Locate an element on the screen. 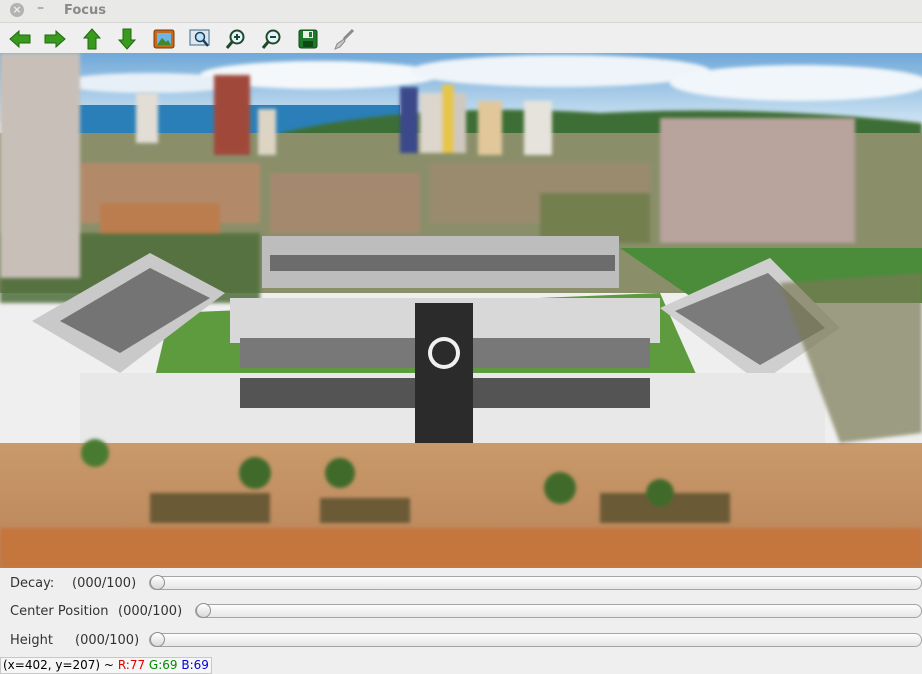 This screenshot has height=674, width=922. zoom-in-icon is located at coordinates (235, 39).